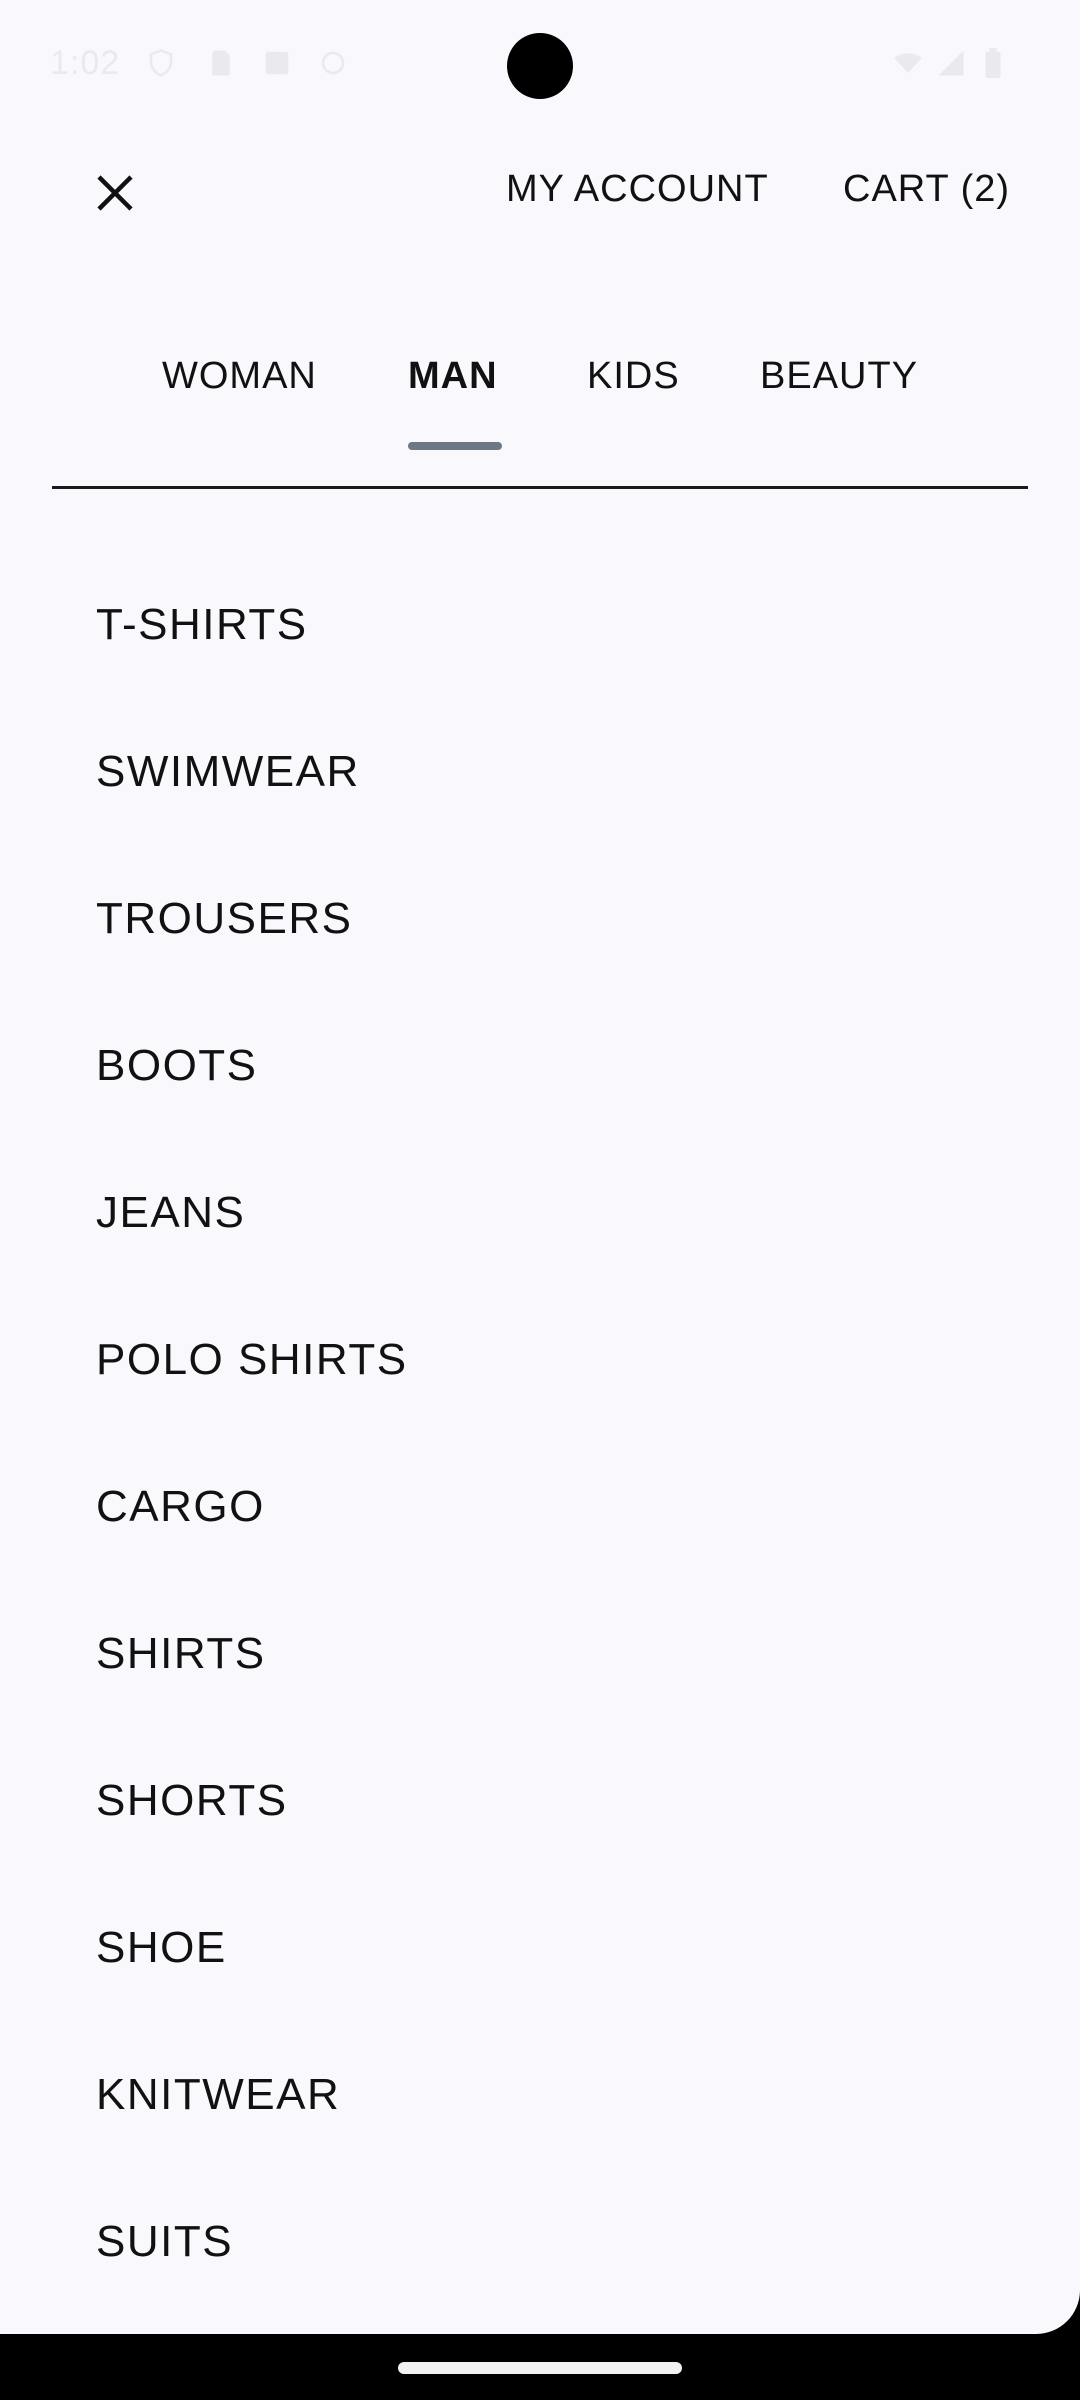 This screenshot has height=2400, width=1080. Describe the element at coordinates (277, 63) in the screenshot. I see `photo-icon` at that location.